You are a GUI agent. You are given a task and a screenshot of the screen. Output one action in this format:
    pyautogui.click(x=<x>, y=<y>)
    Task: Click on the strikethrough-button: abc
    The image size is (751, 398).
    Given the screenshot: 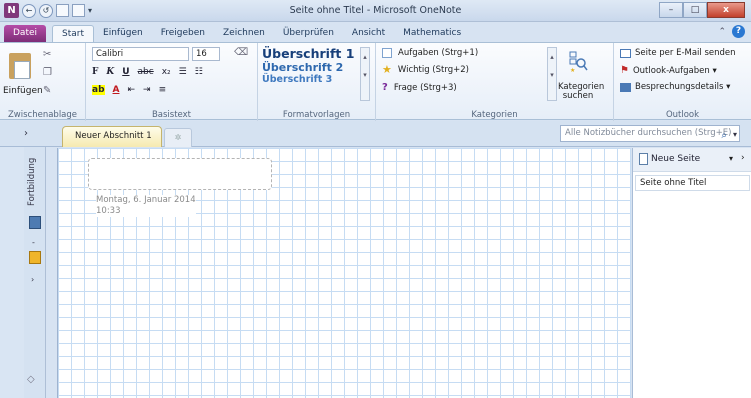 What is the action you would take?
    pyautogui.click(x=146, y=72)
    